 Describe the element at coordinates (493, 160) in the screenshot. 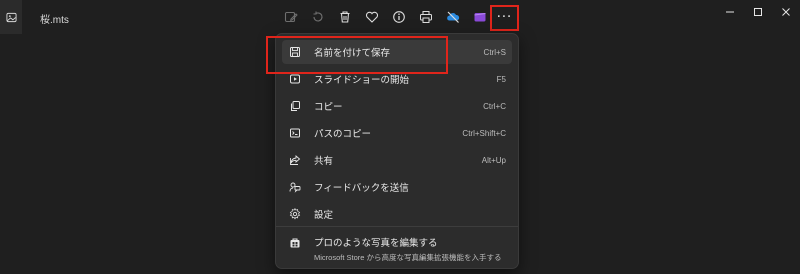

I see `menu-item-shortcut: Alt+Up` at that location.